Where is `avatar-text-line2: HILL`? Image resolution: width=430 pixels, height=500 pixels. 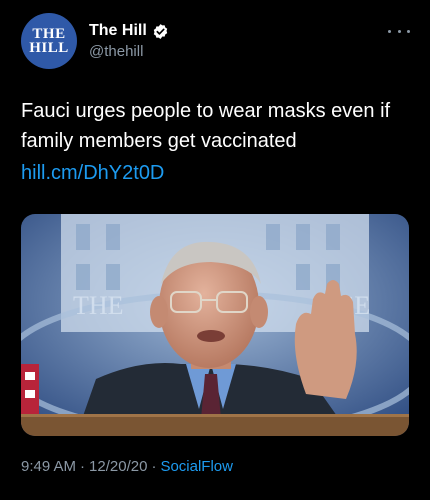
avatar-text-line2: HILL is located at coordinates (49, 48).